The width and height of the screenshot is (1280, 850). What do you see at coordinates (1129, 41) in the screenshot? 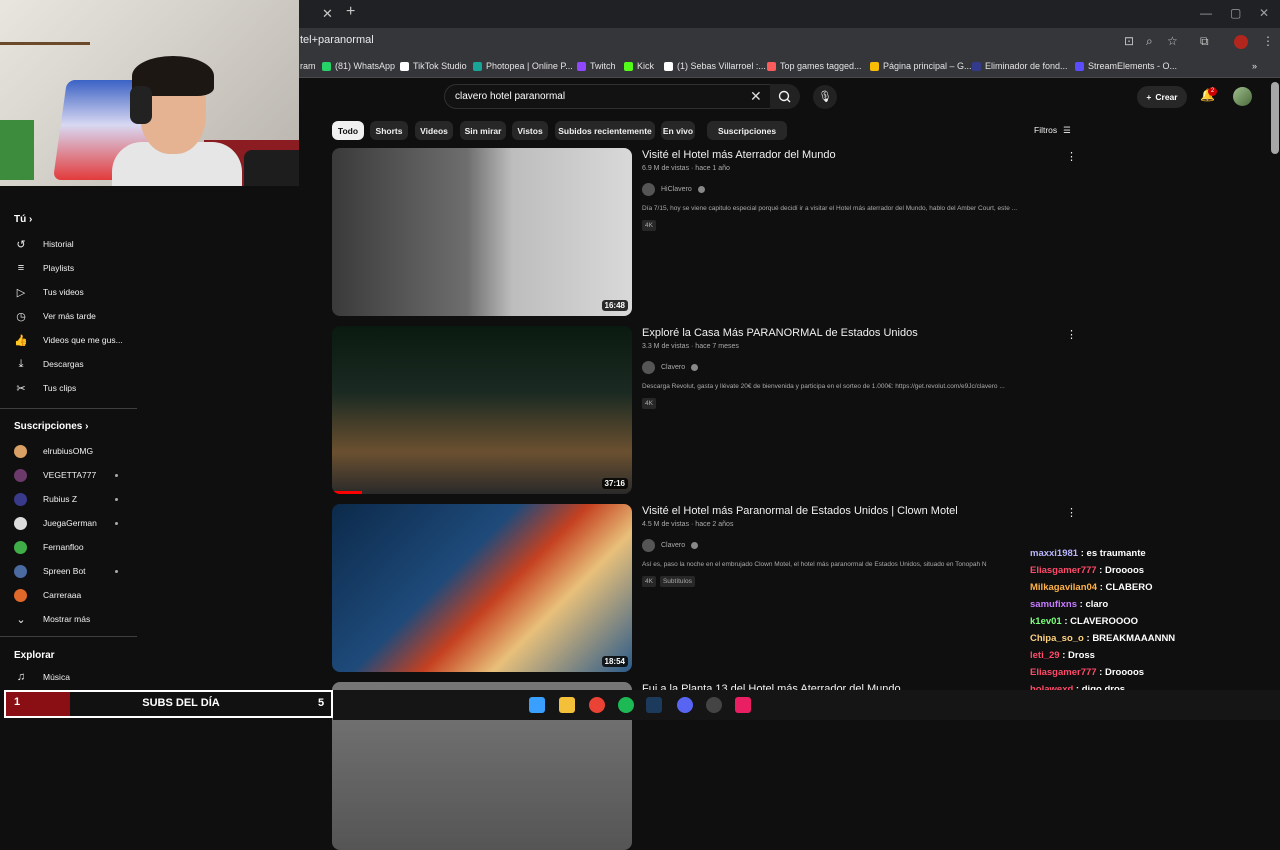
I see `install-app-icon: ⊡` at bounding box center [1129, 41].